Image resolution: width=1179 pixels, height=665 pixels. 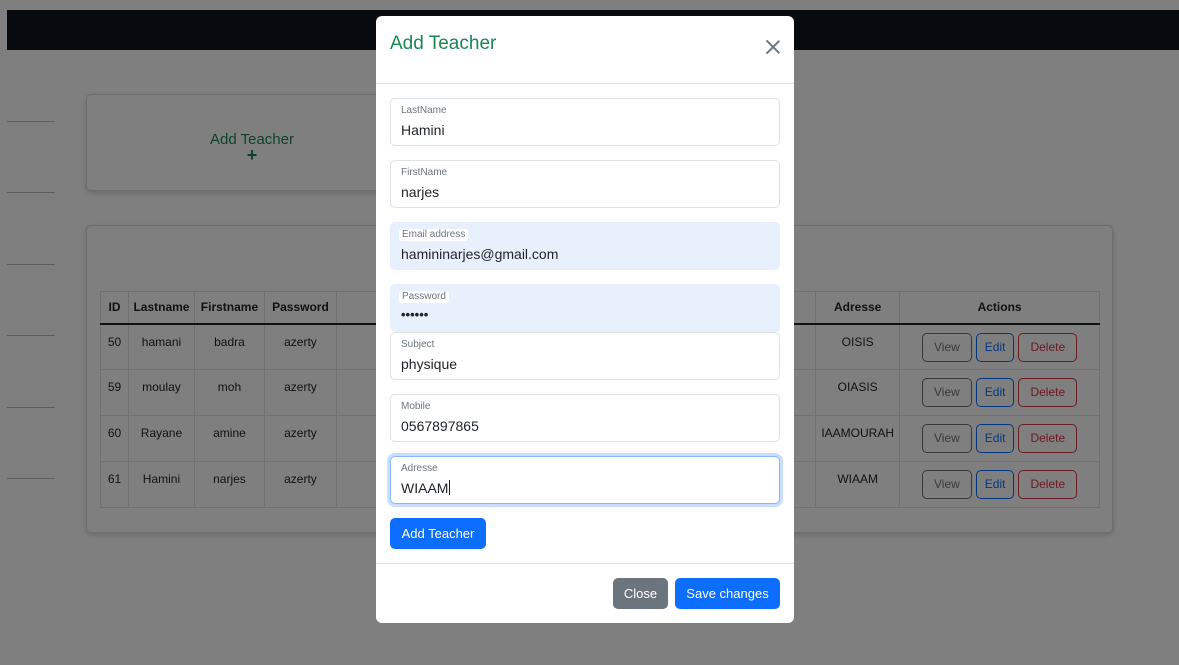 I want to click on email-label: Email address, so click(x=434, y=235).